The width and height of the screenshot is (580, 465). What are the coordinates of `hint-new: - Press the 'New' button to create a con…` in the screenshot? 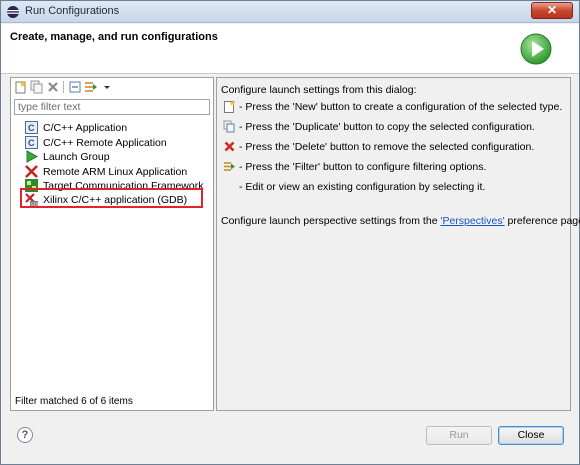 It's located at (392, 106).